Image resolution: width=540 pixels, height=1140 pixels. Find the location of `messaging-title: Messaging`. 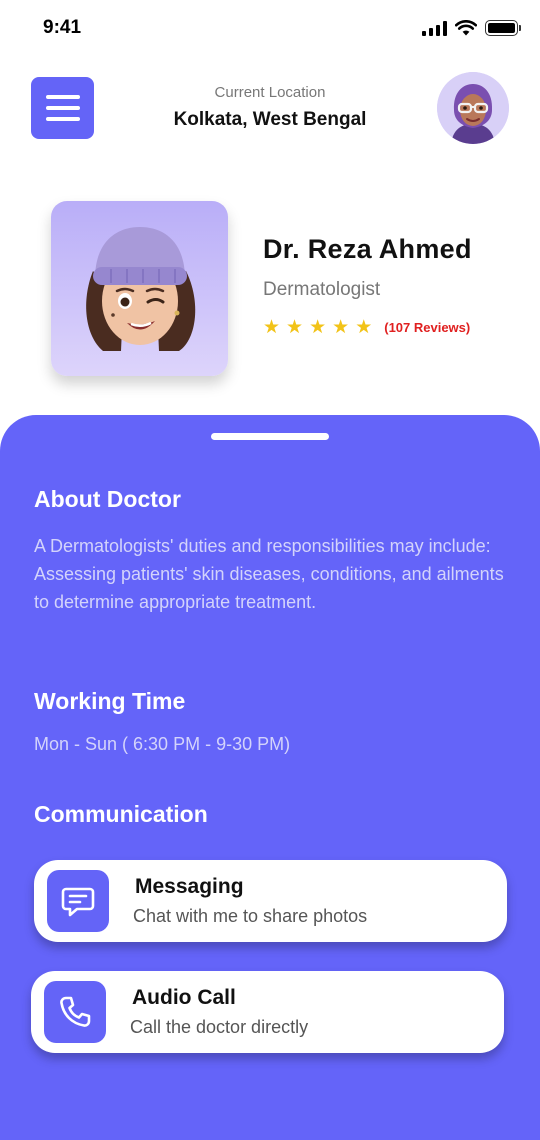

messaging-title: Messaging is located at coordinates (189, 886).